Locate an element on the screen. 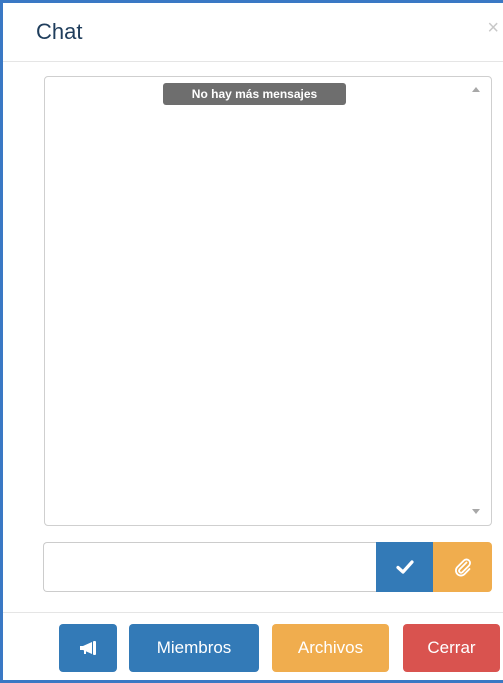 The image size is (503, 683). check-icon is located at coordinates (404, 567).